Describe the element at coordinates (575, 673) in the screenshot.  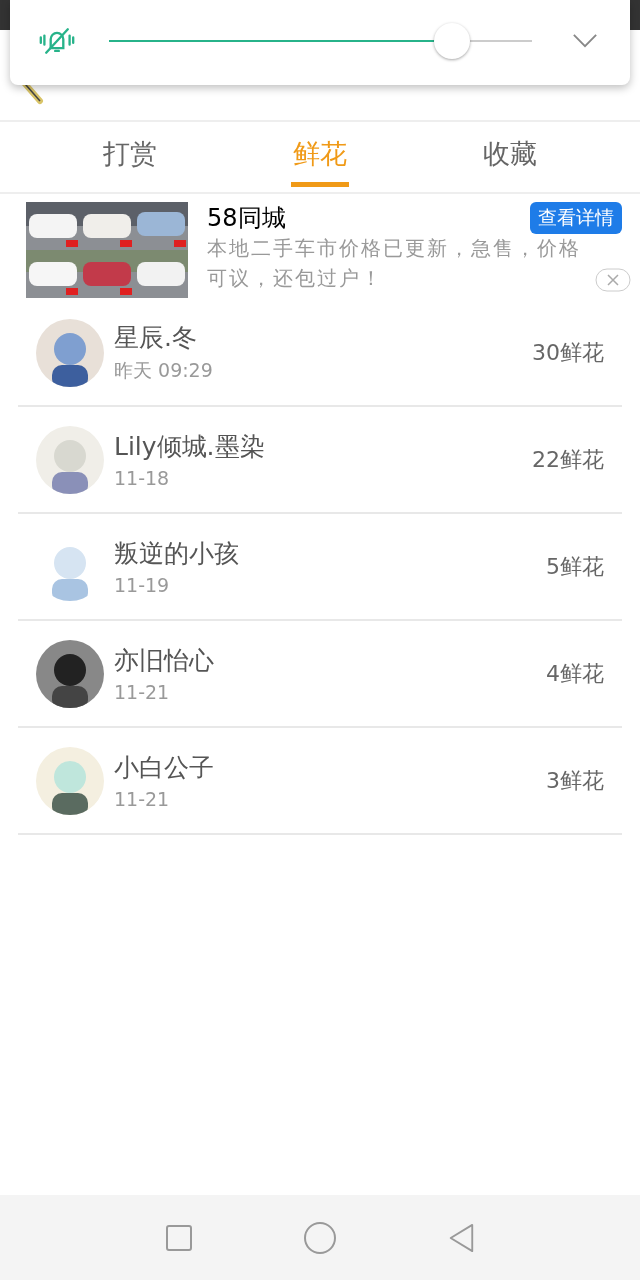
I see `flower-count: 4鲜花` at that location.